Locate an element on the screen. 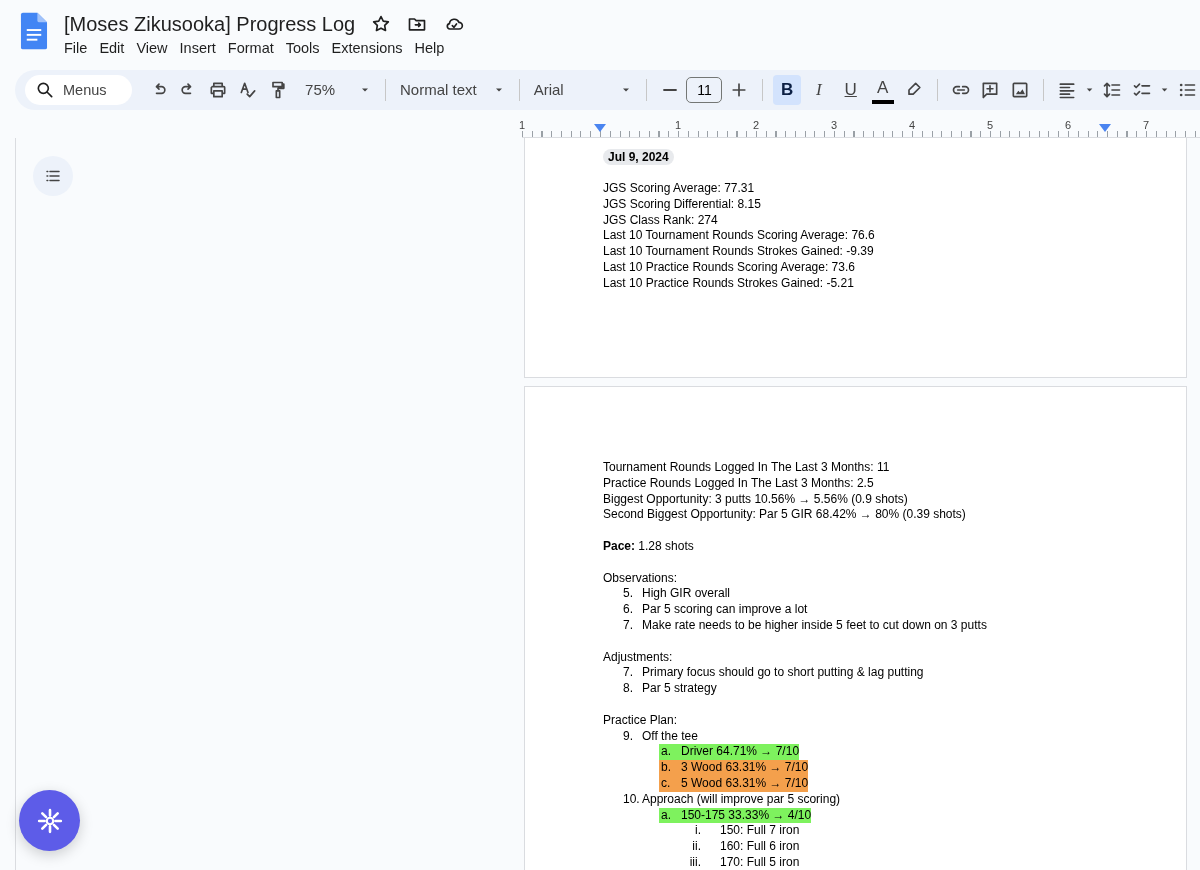 Image resolution: width=1200 pixels, height=870 pixels. list-marker: ii. is located at coordinates (696, 847).